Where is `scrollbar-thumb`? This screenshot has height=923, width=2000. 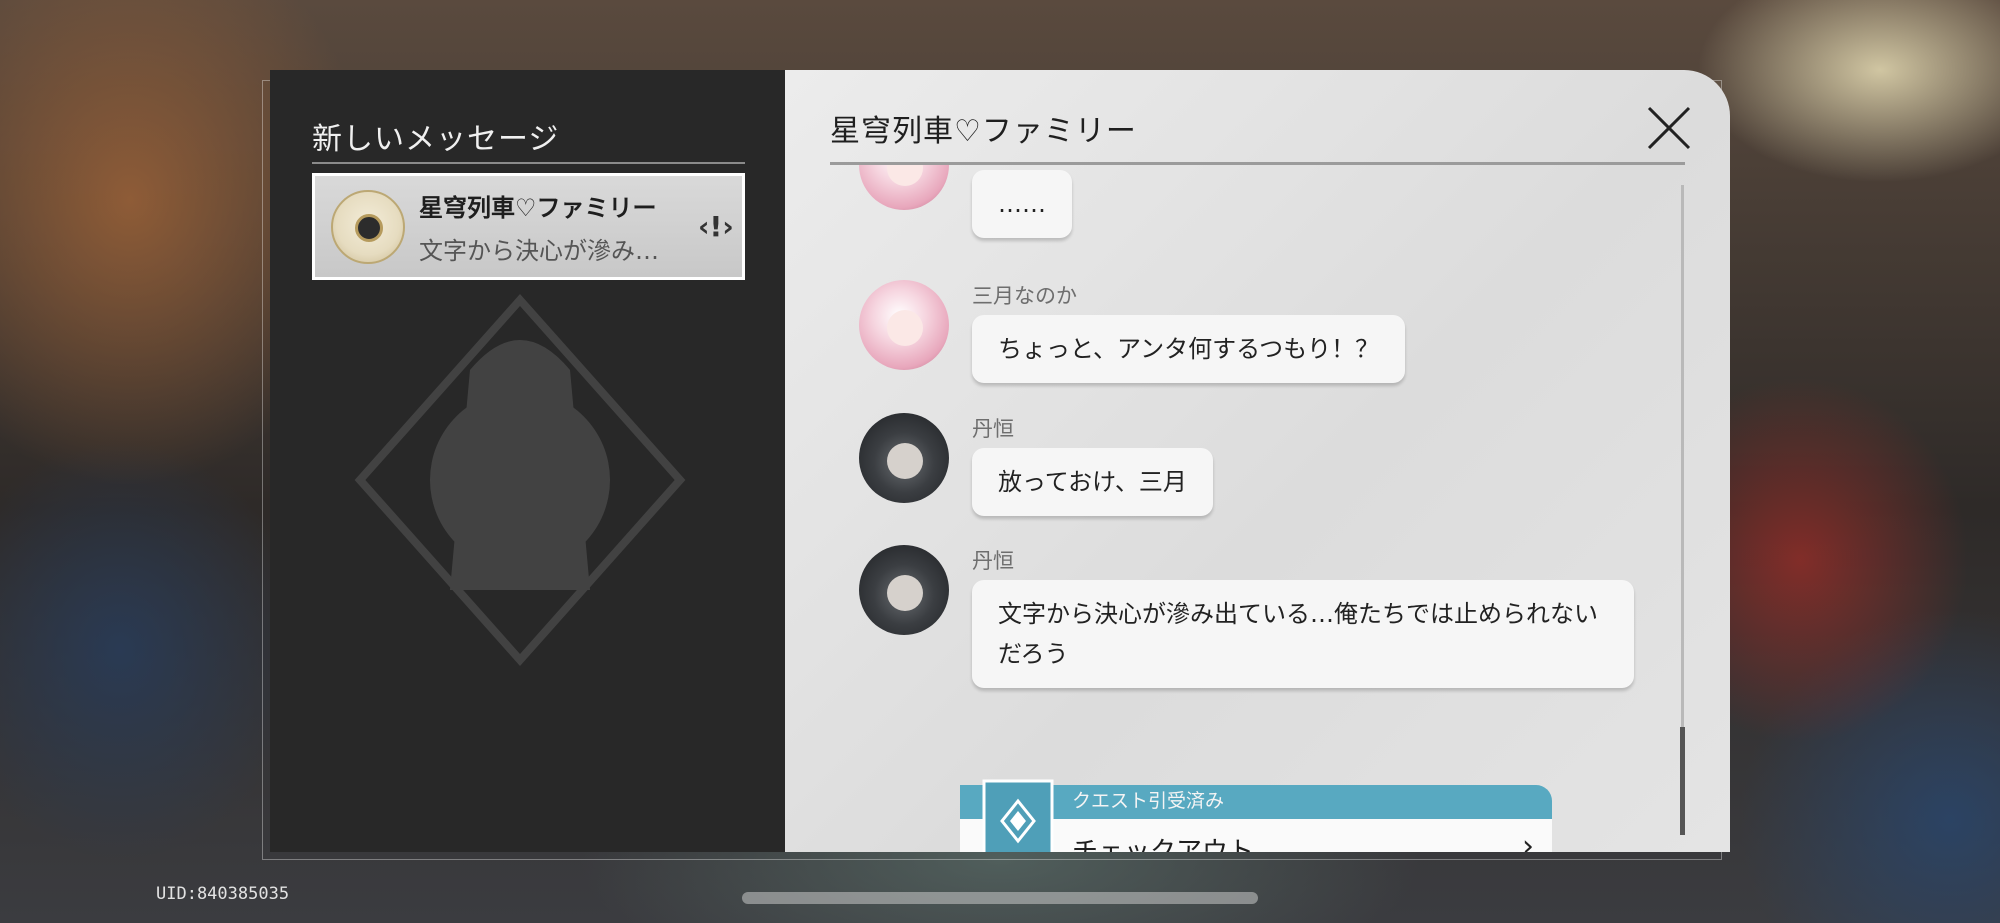
scrollbar-thumb is located at coordinates (1682, 781).